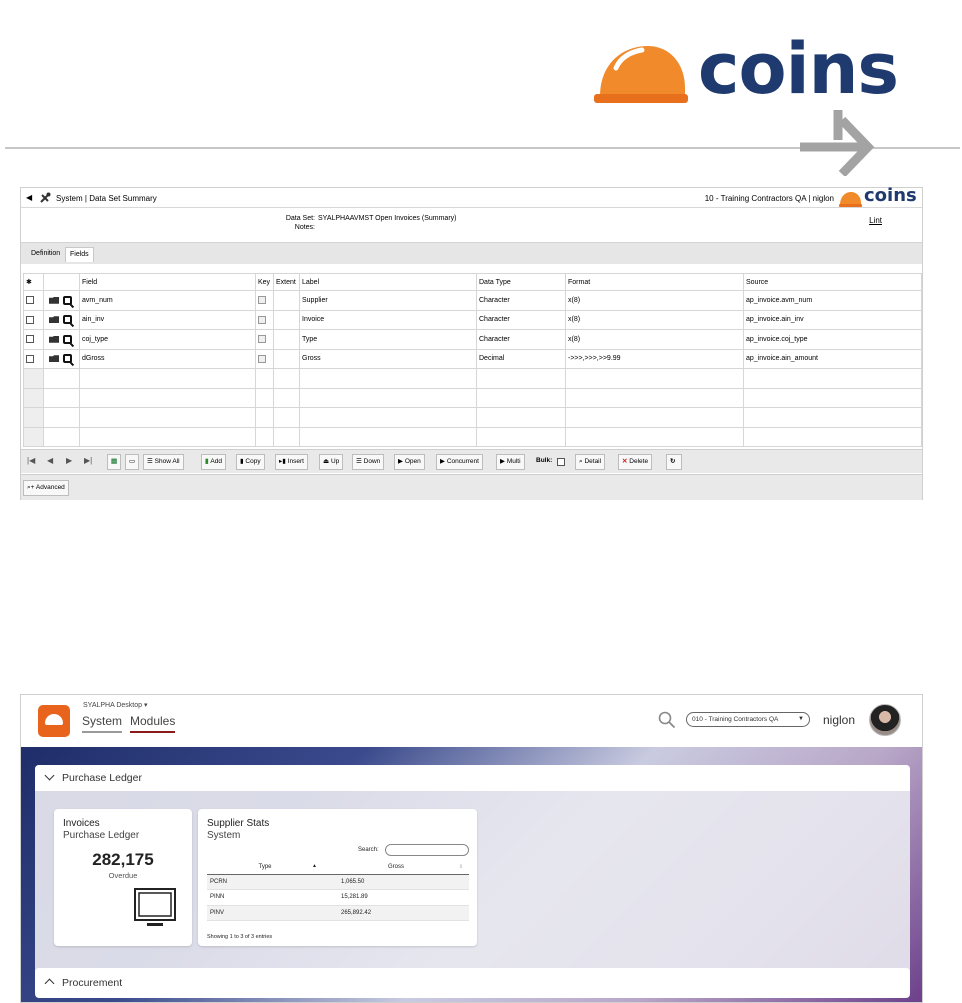 This screenshot has height=1003, width=962. What do you see at coordinates (832, 282) in the screenshot?
I see `column-header-source: Source` at bounding box center [832, 282].